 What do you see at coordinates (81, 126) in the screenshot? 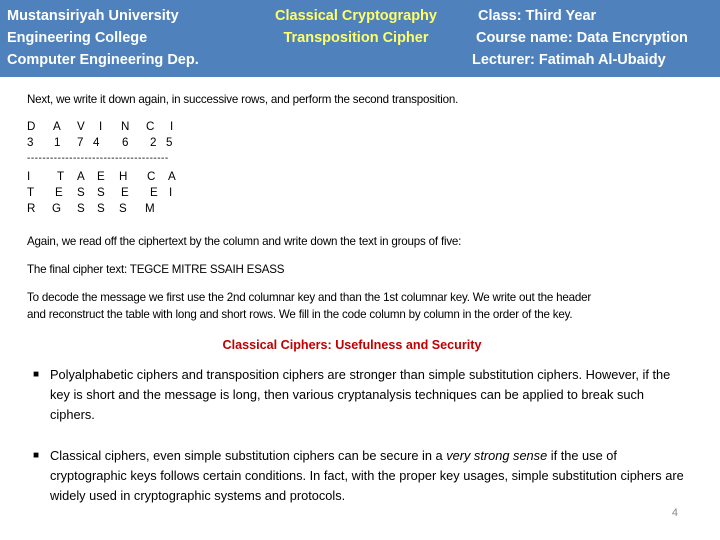
I see `key-letter: V` at bounding box center [81, 126].